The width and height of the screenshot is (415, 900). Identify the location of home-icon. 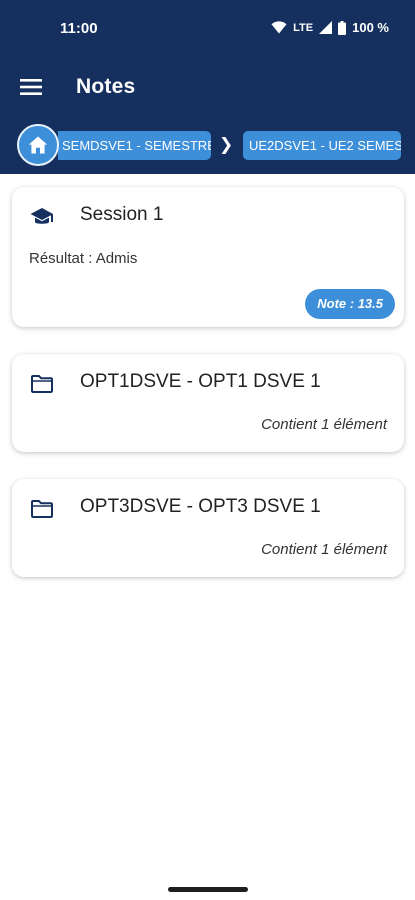
(38, 145).